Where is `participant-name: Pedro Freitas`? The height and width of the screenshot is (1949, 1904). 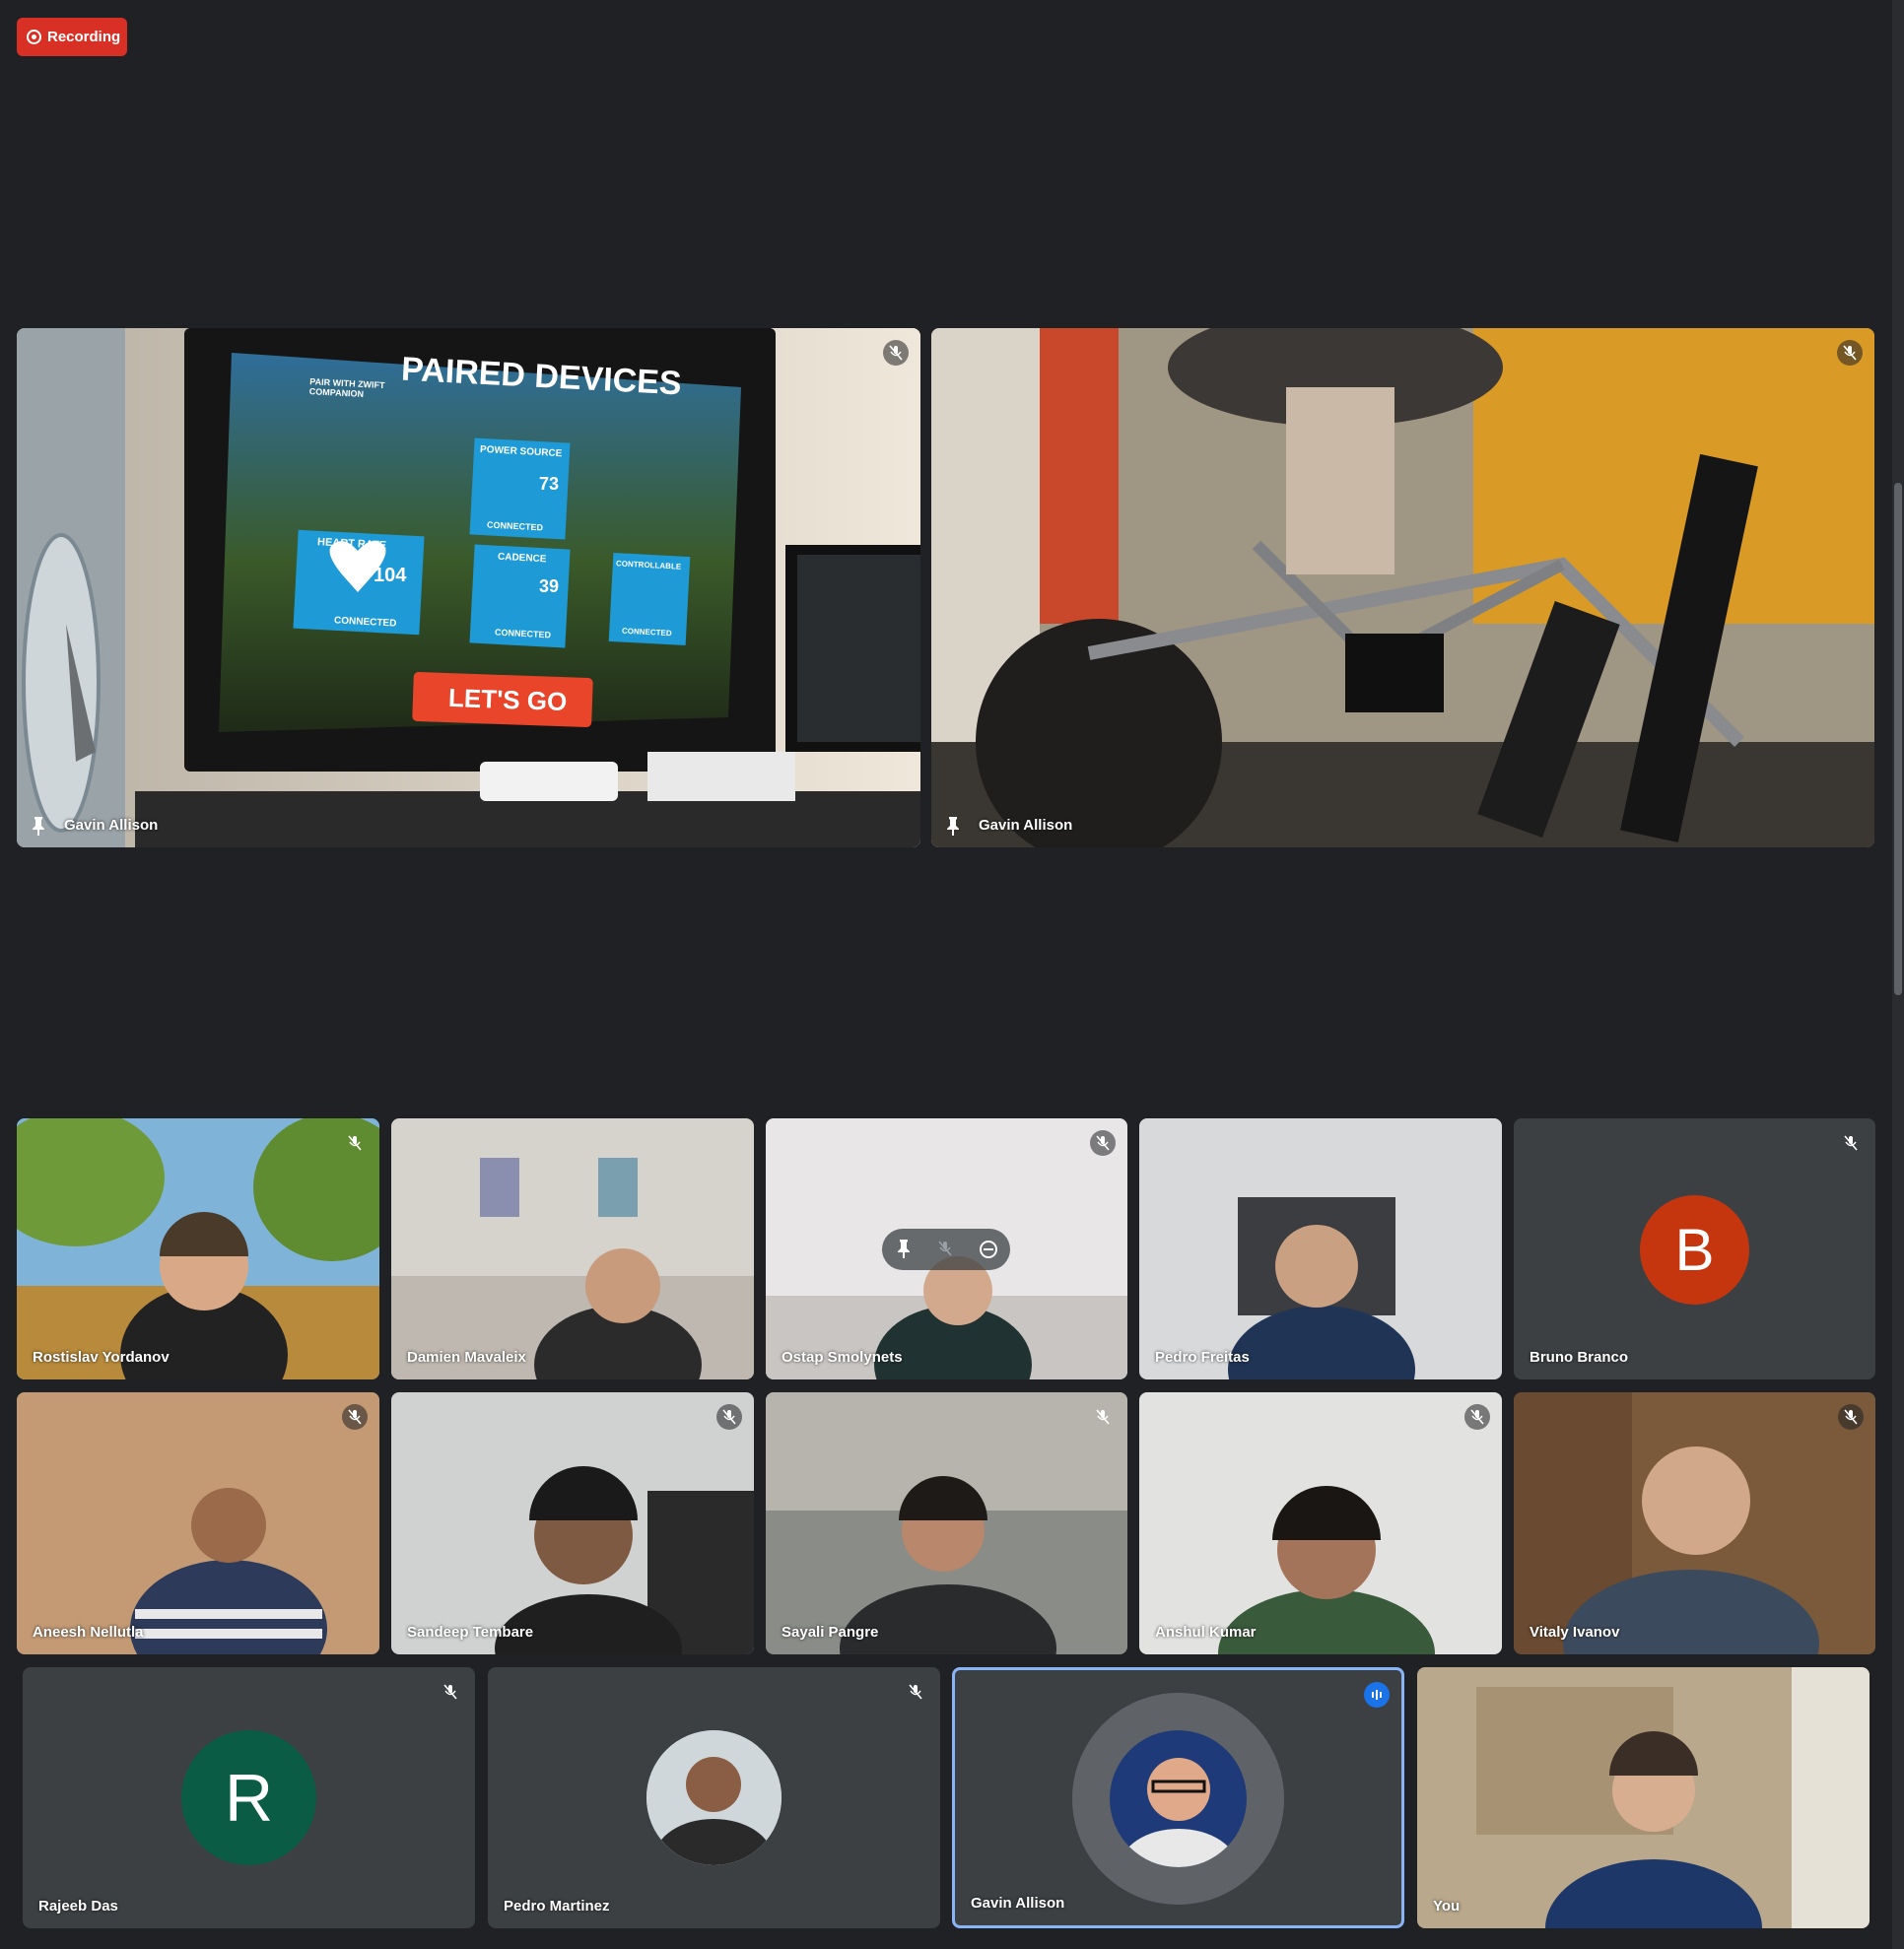
participant-name: Pedro Freitas is located at coordinates (1202, 1357).